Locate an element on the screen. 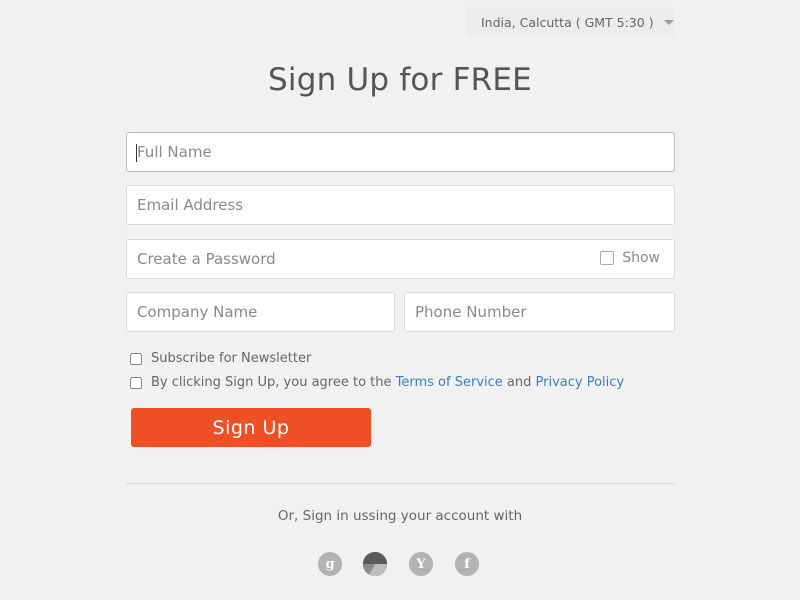 This screenshot has width=800, height=600. full-name-field-wrapper is located at coordinates (400, 152).